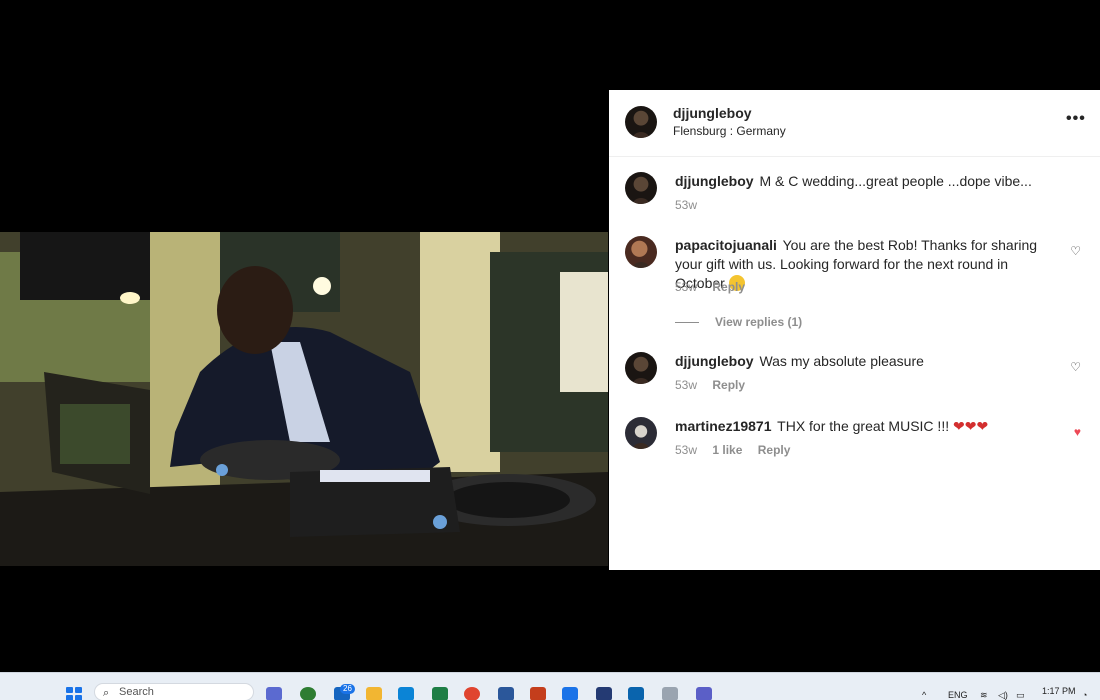  I want to click on wifi-icon: ≋, so click(984, 695).